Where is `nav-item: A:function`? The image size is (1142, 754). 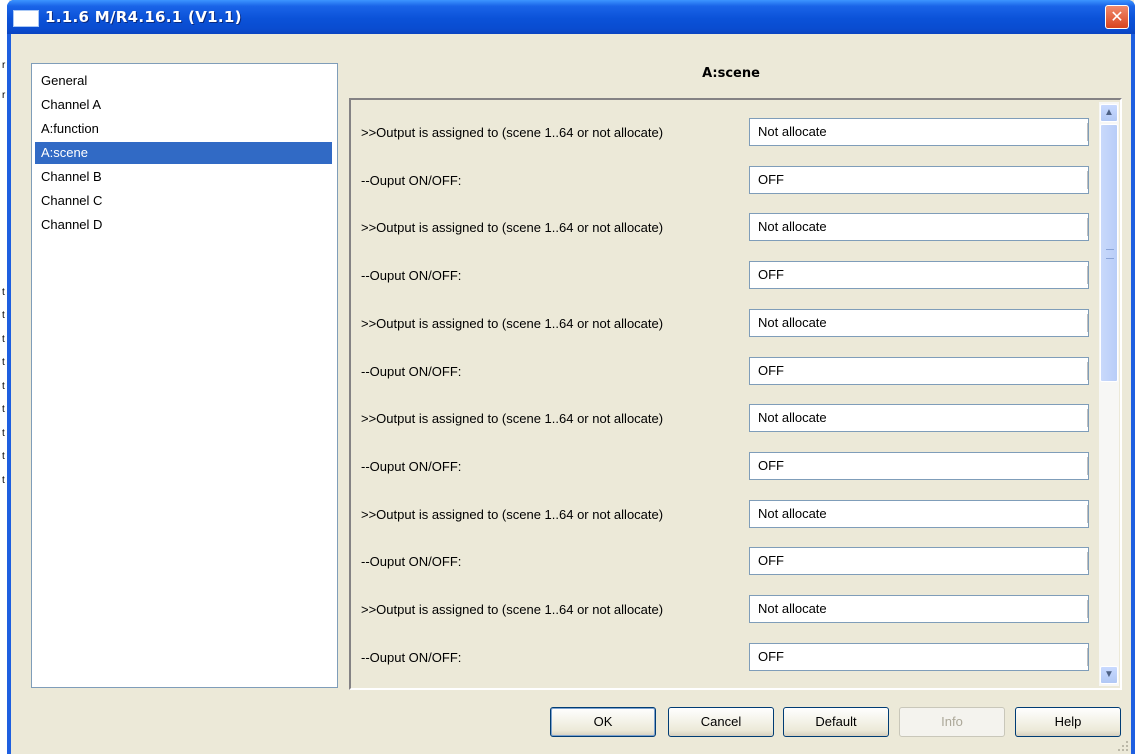 nav-item: A:function is located at coordinates (183, 129).